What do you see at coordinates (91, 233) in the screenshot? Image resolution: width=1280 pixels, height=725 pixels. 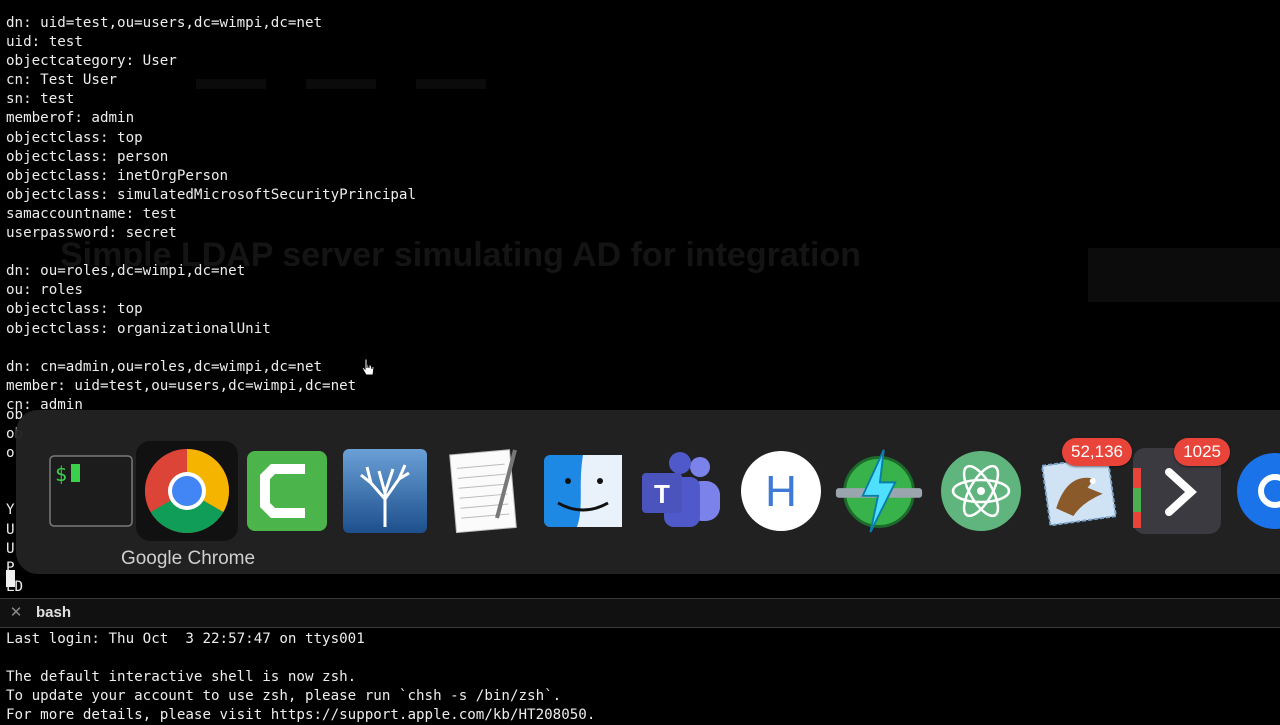 I see `terminal-top-line: userpassword: secret` at bounding box center [91, 233].